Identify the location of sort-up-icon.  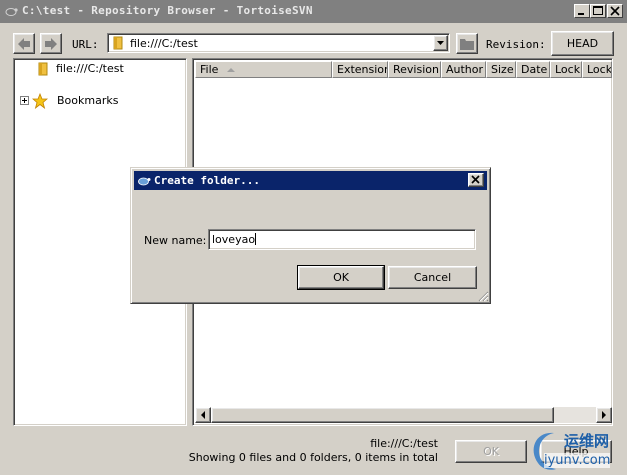
(231, 70).